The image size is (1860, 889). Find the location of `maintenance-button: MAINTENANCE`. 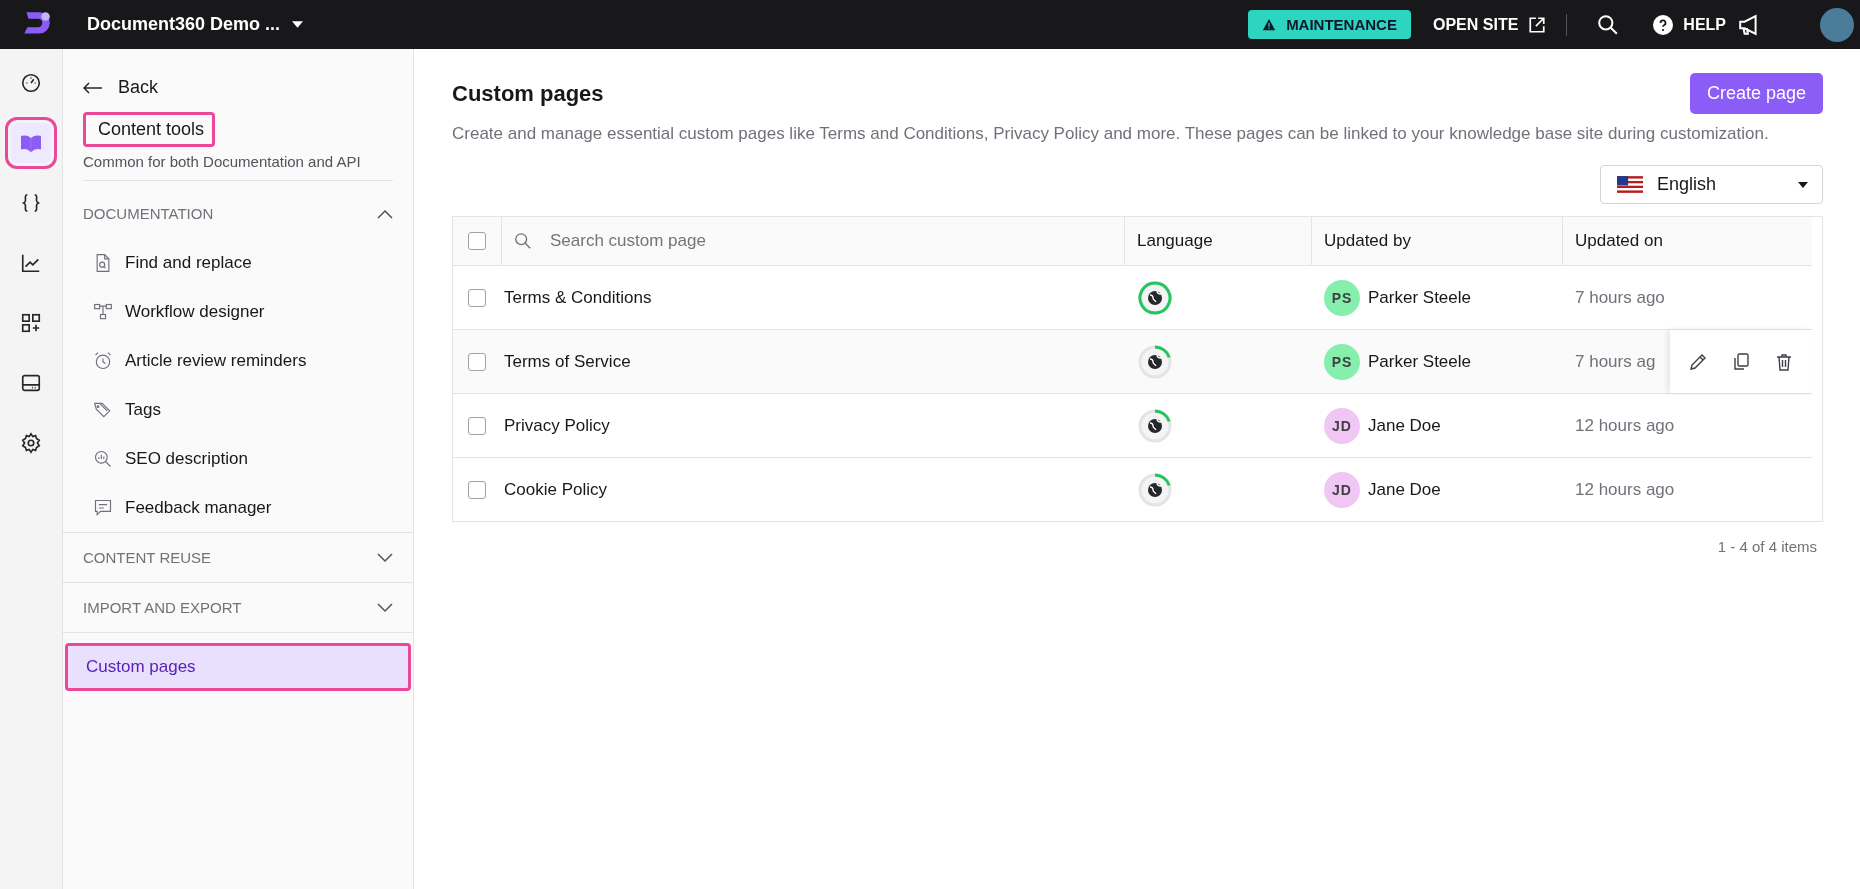

maintenance-button: MAINTENANCE is located at coordinates (1329, 24).